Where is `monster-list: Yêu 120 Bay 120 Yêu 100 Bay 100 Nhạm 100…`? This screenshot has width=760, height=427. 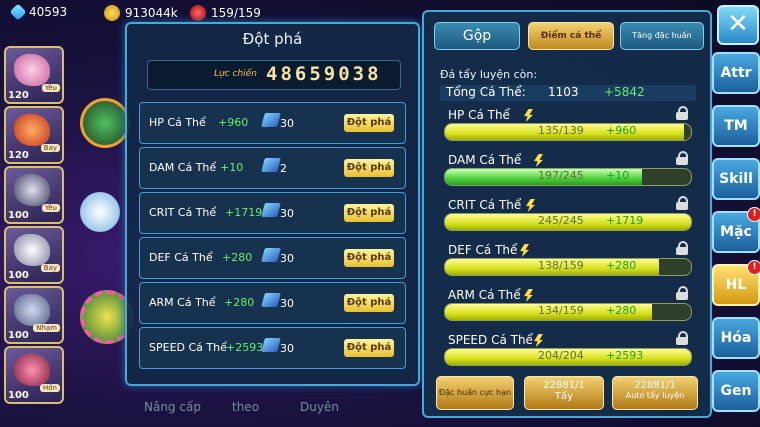 monster-list: Yêu 120 Bay 120 Yêu 100 Bay 100 Nhạm 100… is located at coordinates (33, 234).